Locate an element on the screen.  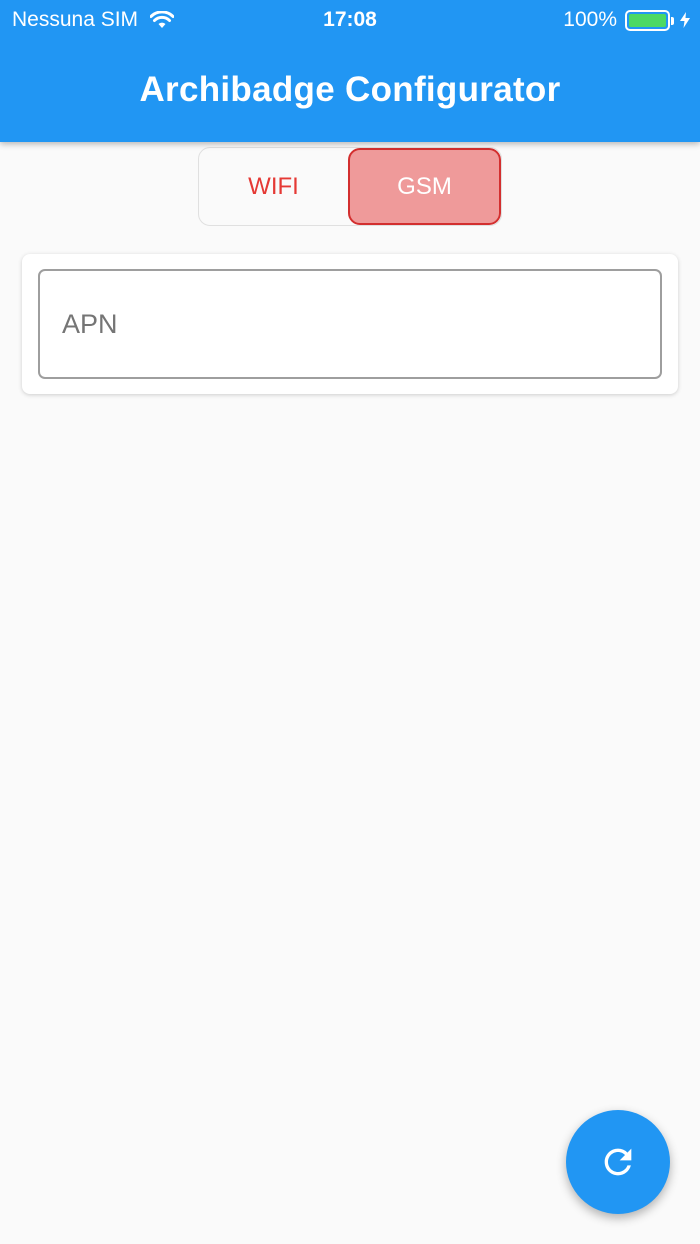
battery-cap is located at coordinates (672, 20).